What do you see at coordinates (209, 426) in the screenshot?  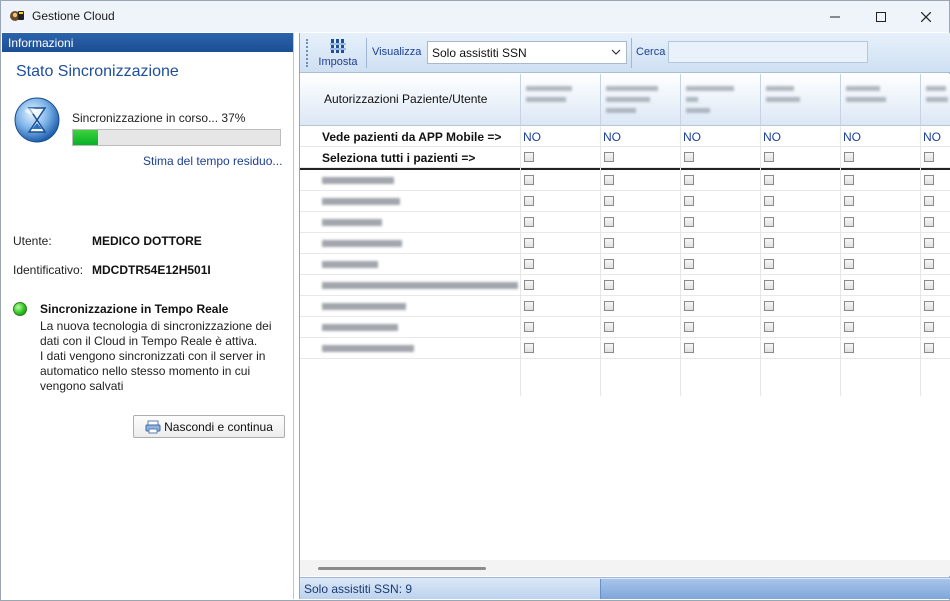 I see `hide-and-continue-button: Nascondi e continua` at bounding box center [209, 426].